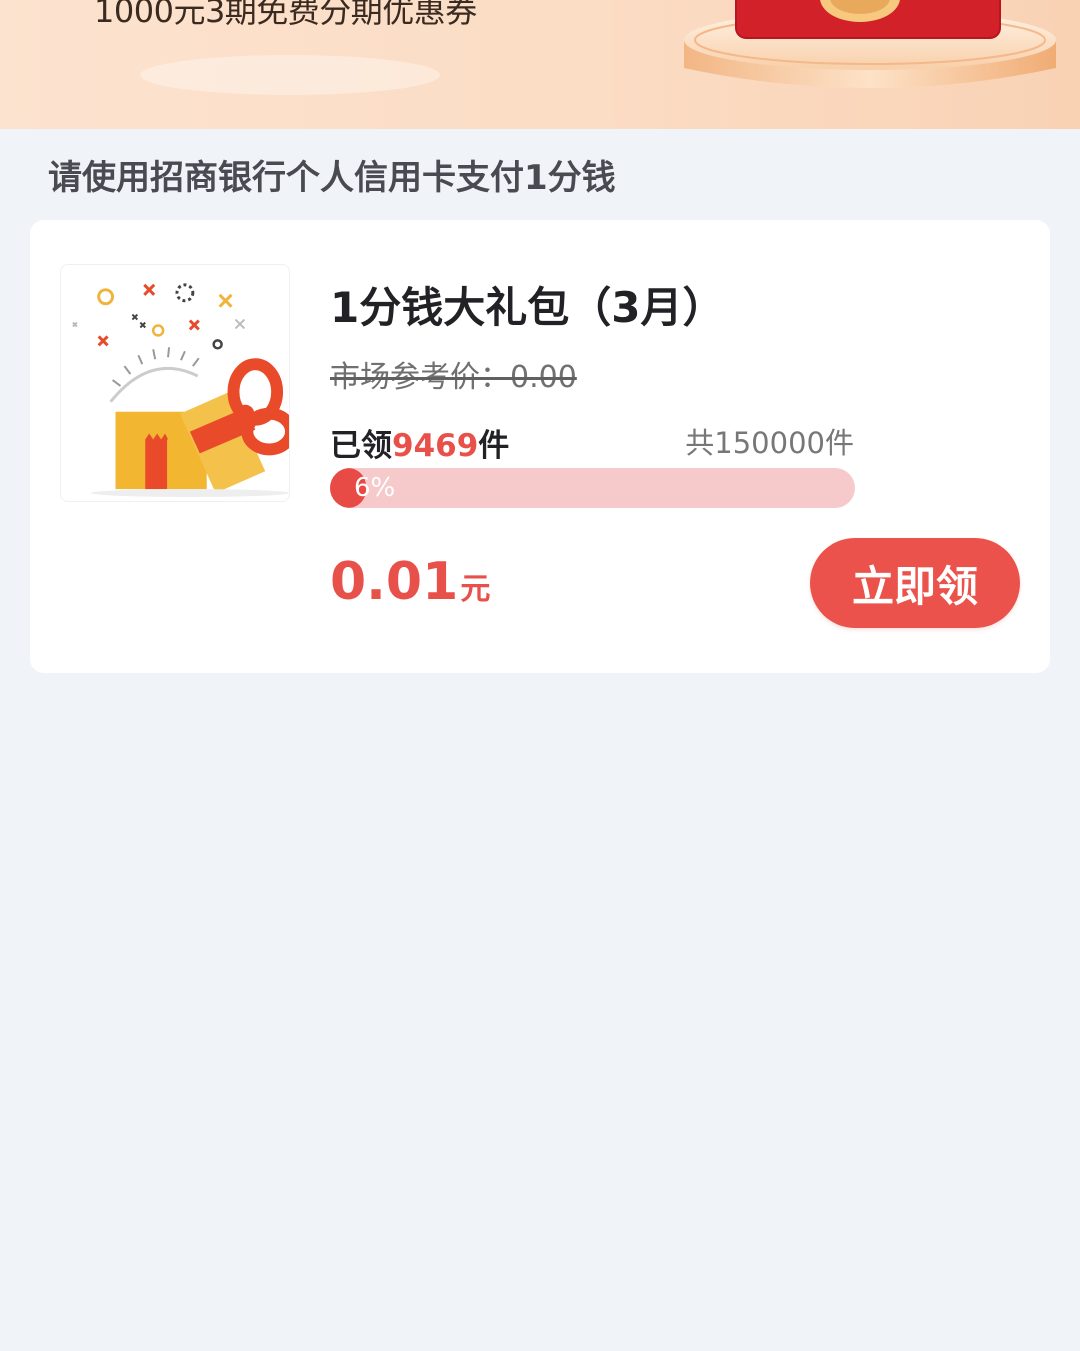  I want to click on total-stock: 共150000件, so click(769, 443).